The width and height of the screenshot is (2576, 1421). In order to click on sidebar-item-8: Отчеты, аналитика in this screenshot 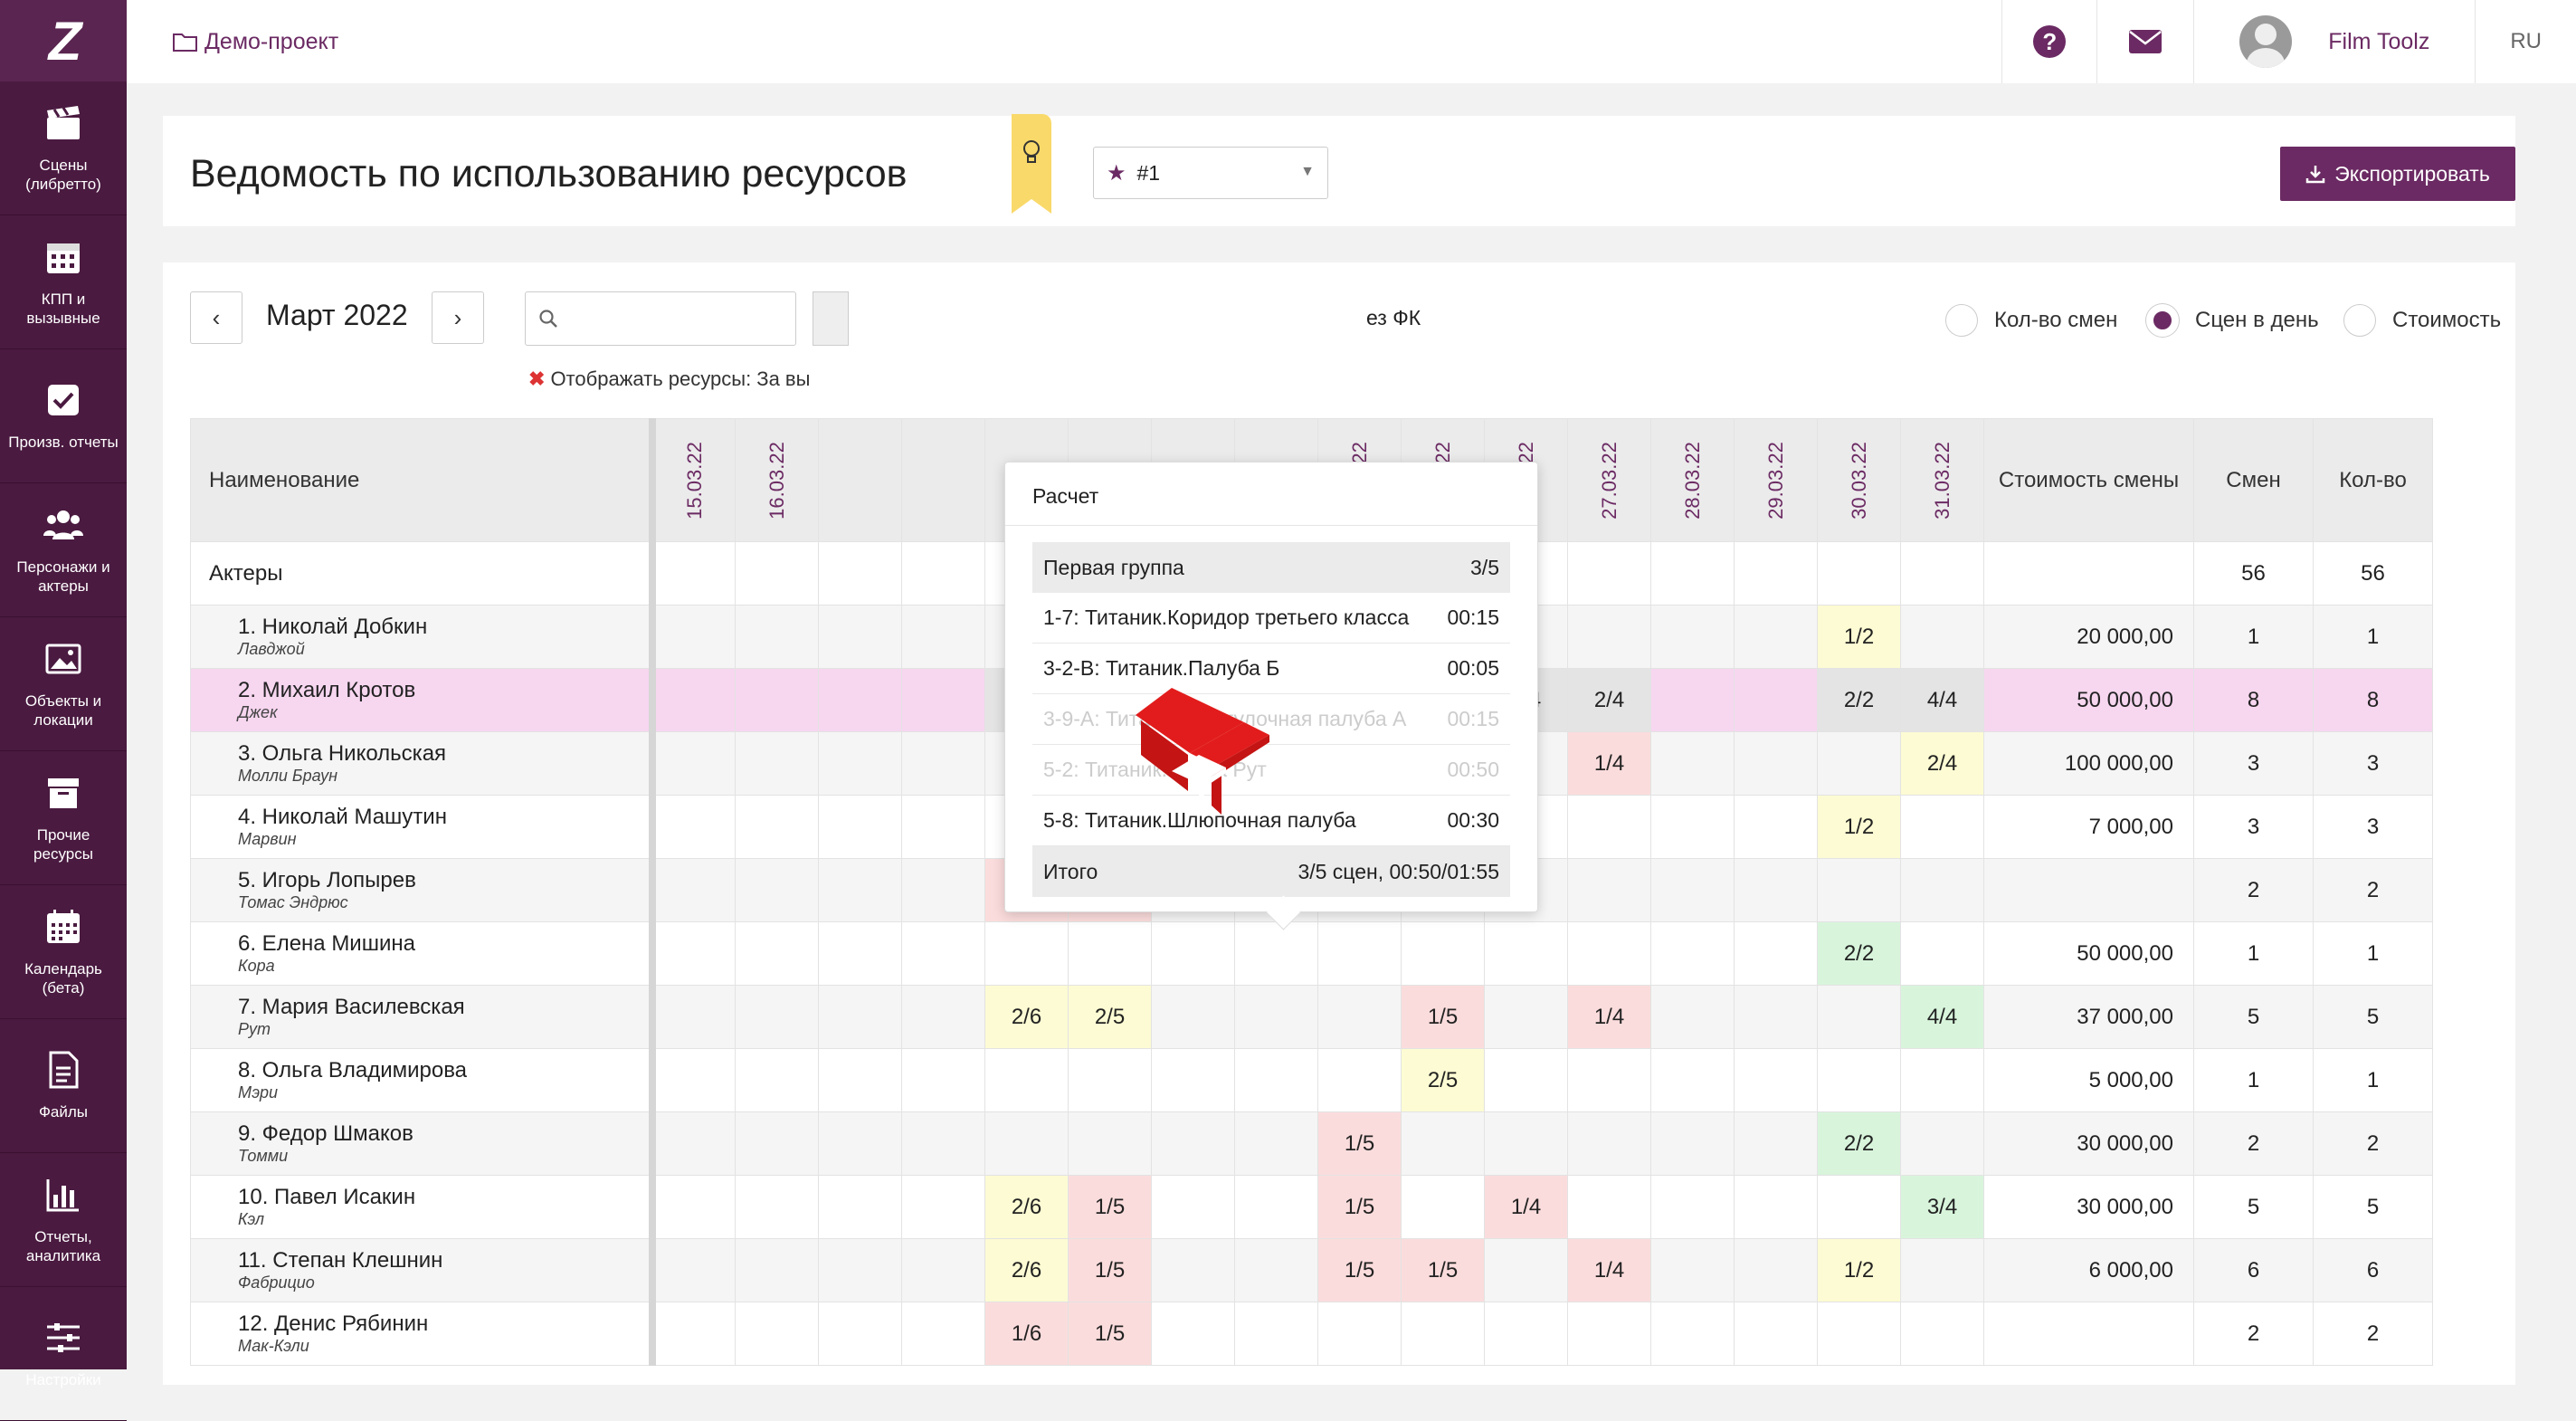, I will do `click(63, 1220)`.